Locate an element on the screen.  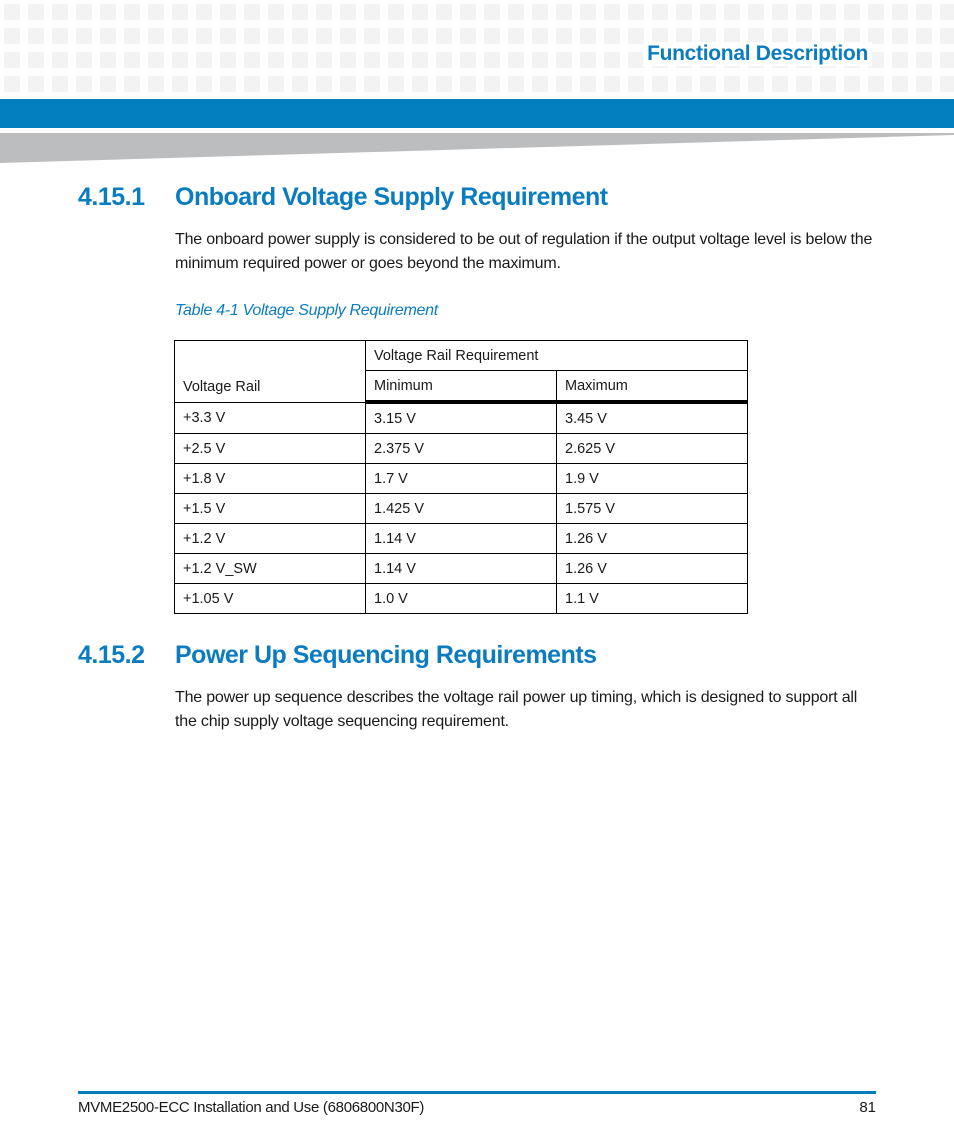
table-row: +1.8 V 1.7 V 1.9 V is located at coordinates (461, 478).